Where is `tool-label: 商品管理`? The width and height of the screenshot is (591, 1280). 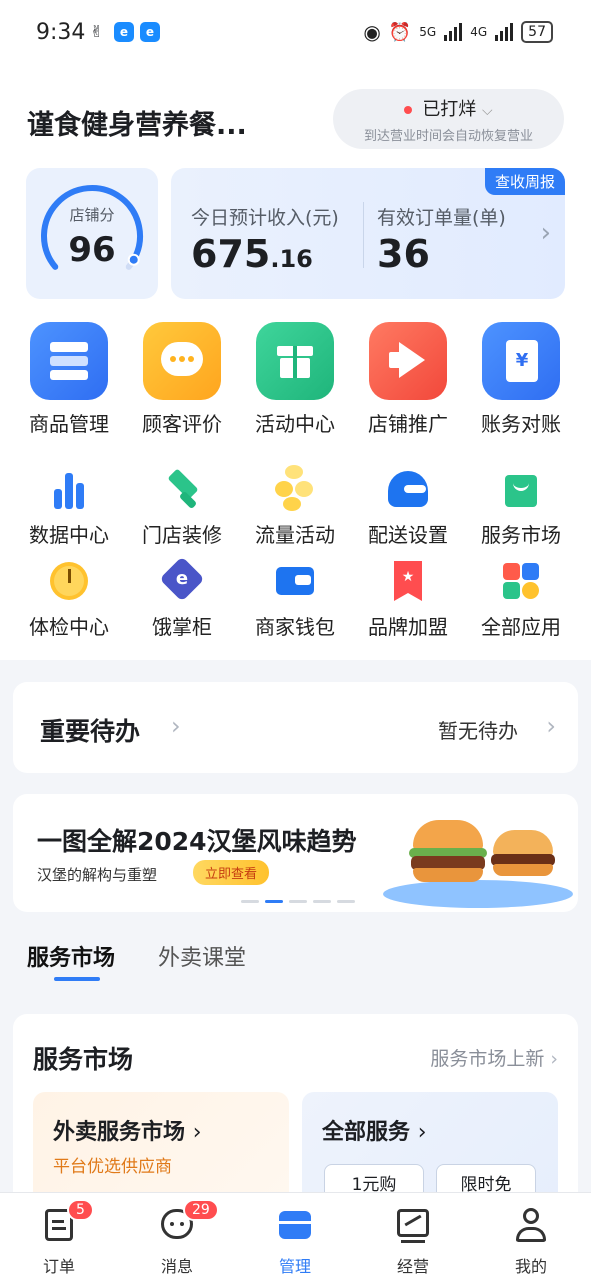 tool-label: 商品管理 is located at coordinates (69, 424).